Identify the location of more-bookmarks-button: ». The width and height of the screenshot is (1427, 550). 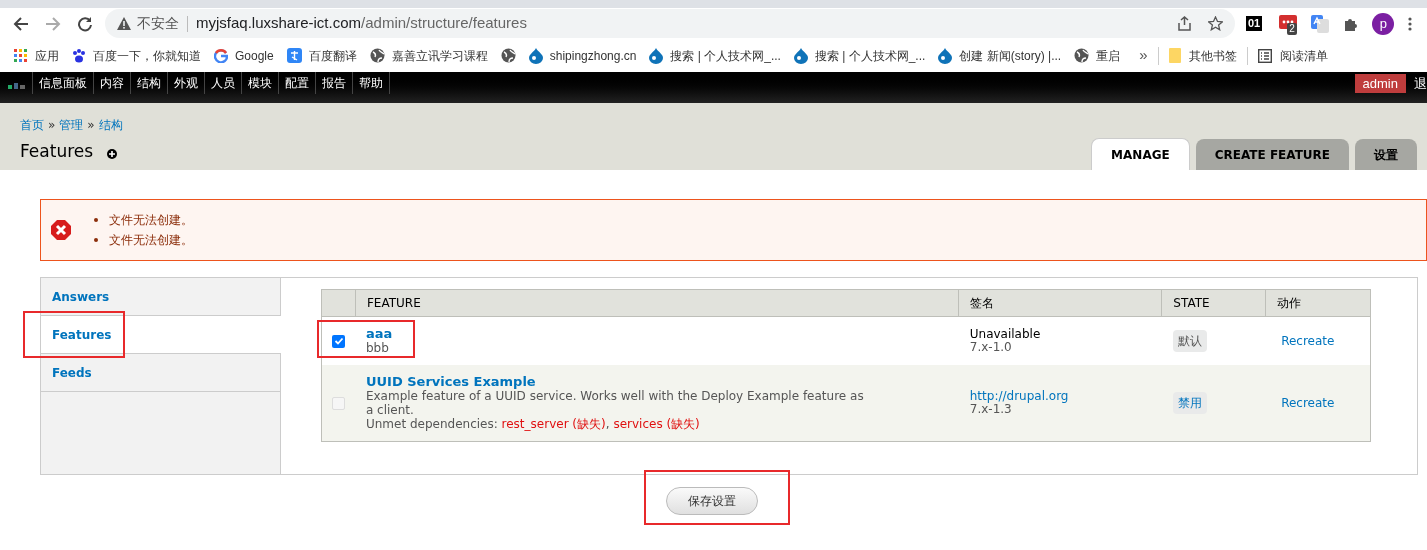
(1143, 55).